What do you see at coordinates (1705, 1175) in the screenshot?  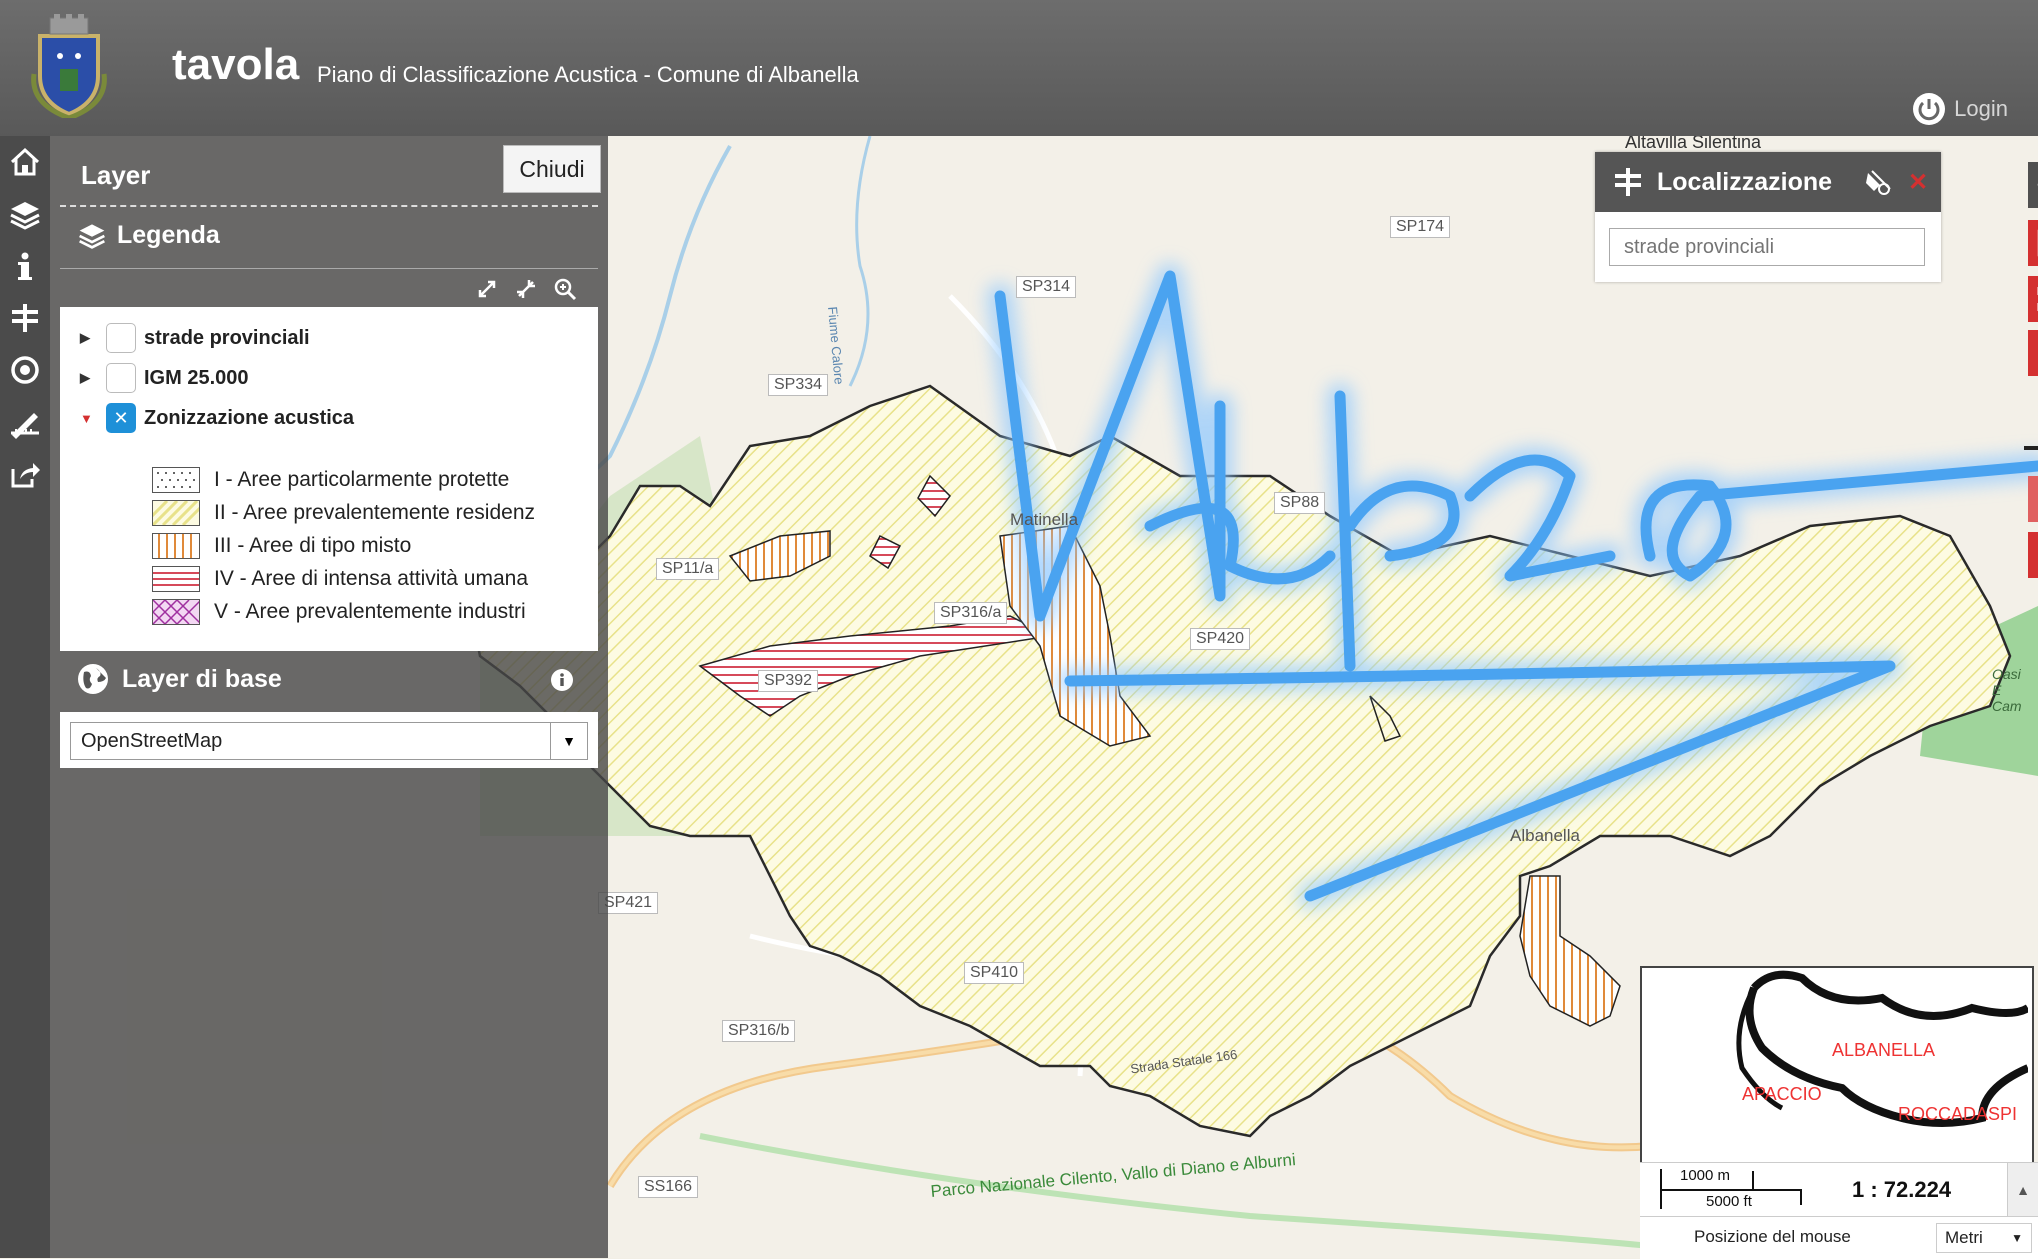 I see `scale-metric: 1000 m` at bounding box center [1705, 1175].